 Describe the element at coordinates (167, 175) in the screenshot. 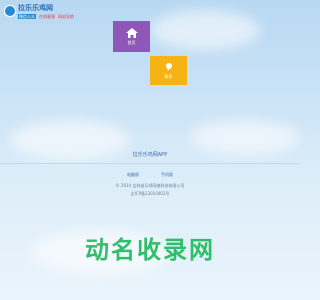

I see `mobile-version-link: 手机版` at that location.